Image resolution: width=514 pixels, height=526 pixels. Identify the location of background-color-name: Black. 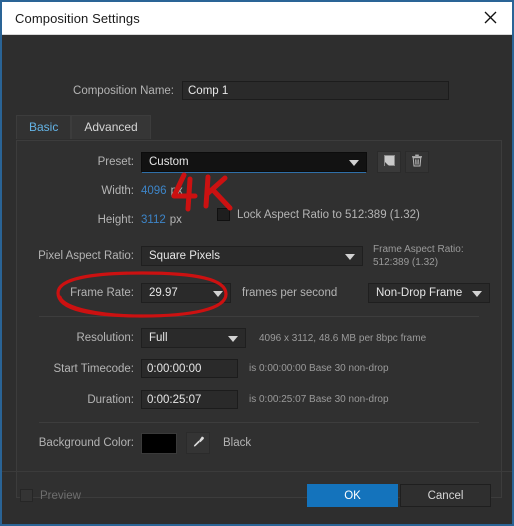
(237, 443).